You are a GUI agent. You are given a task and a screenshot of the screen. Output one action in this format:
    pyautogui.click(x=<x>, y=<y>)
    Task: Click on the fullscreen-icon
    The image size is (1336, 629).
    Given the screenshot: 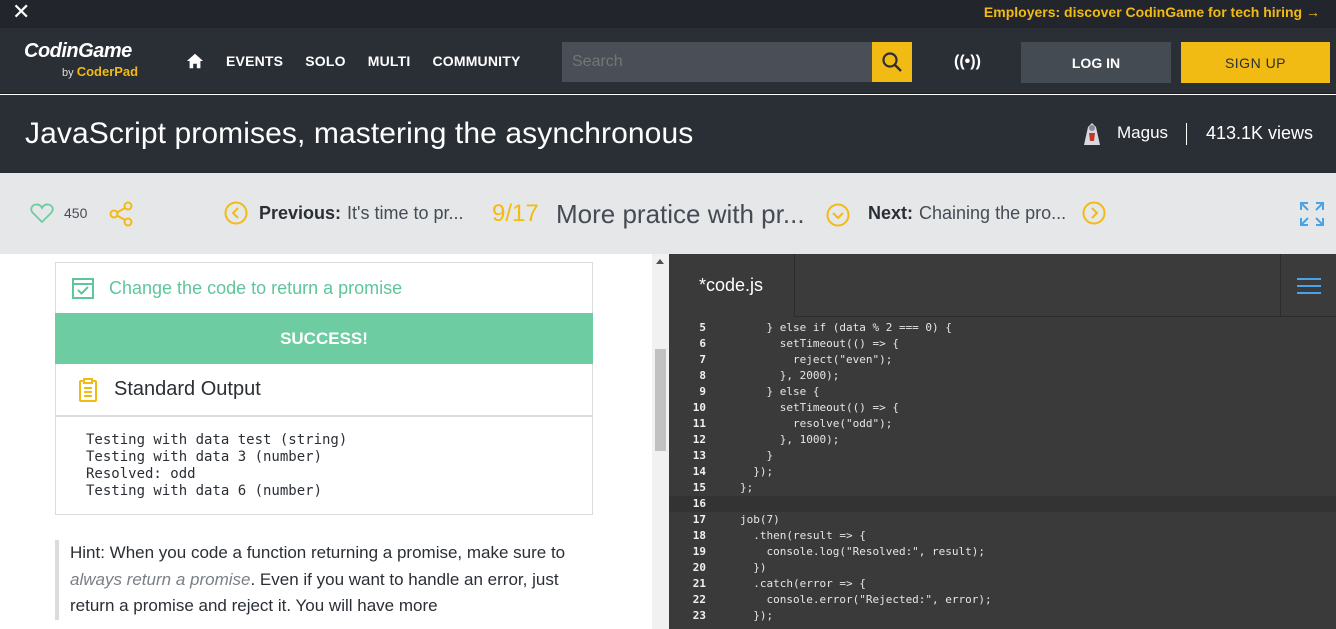 What is the action you would take?
    pyautogui.click(x=1312, y=214)
    